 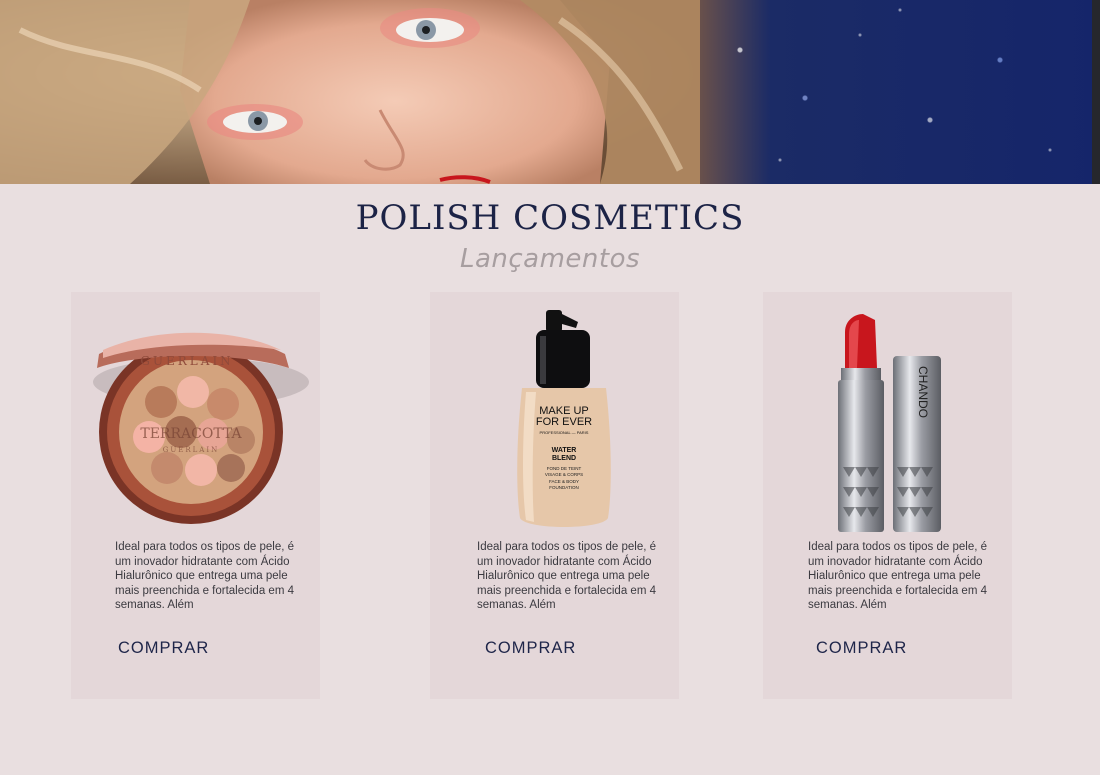 I want to click on foundation-fine-1: FOND DE TEINT, so click(x=564, y=468).